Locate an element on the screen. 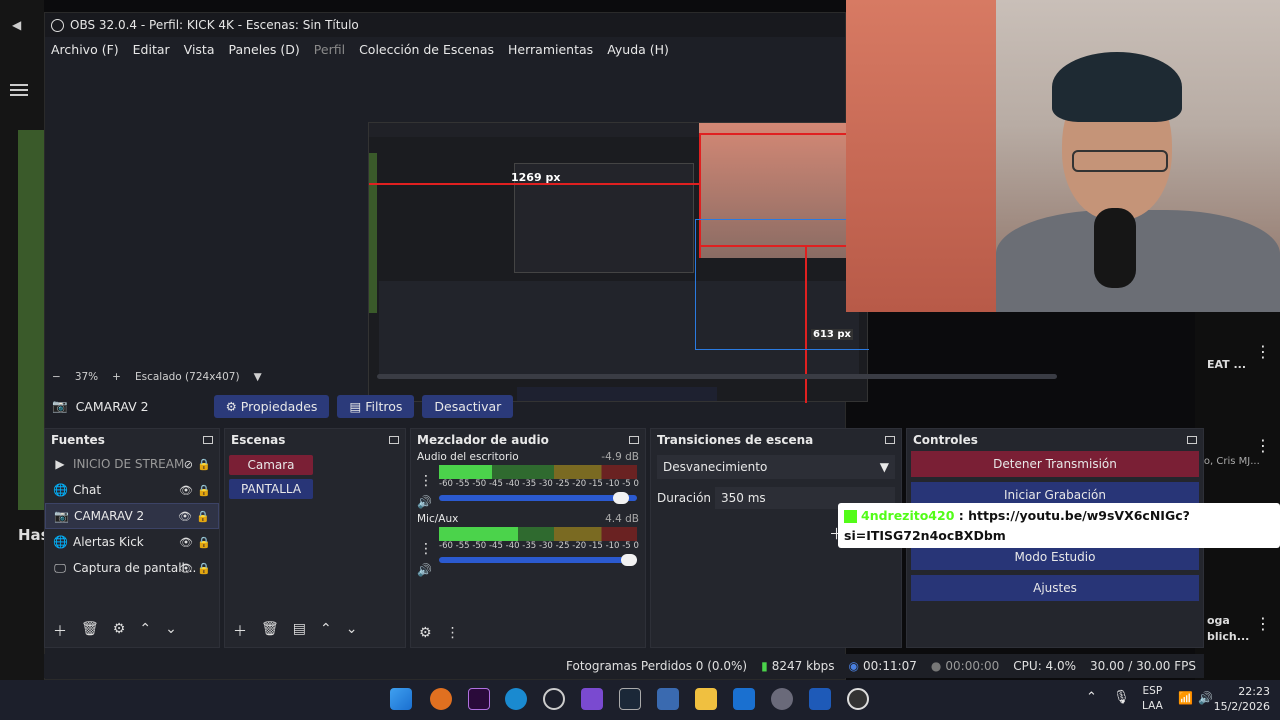 The image size is (1280, 720). measure-height-label: 613 px is located at coordinates (832, 334).